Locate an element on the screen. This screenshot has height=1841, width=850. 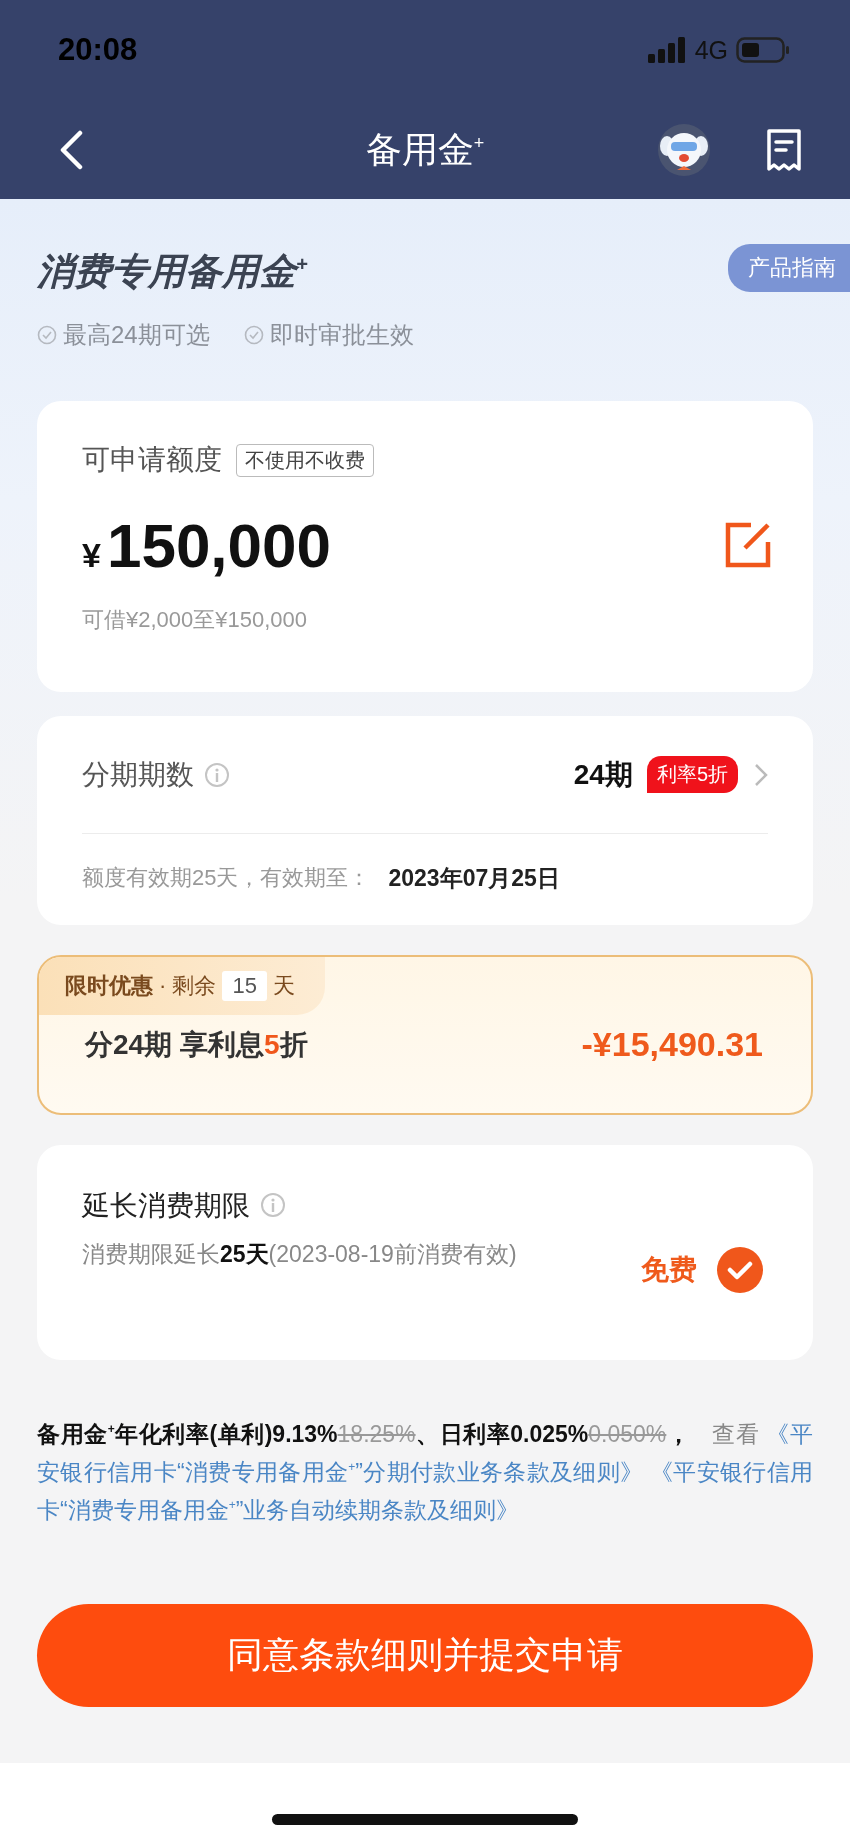
days-unit: 天 is located at coordinates (283, 986).